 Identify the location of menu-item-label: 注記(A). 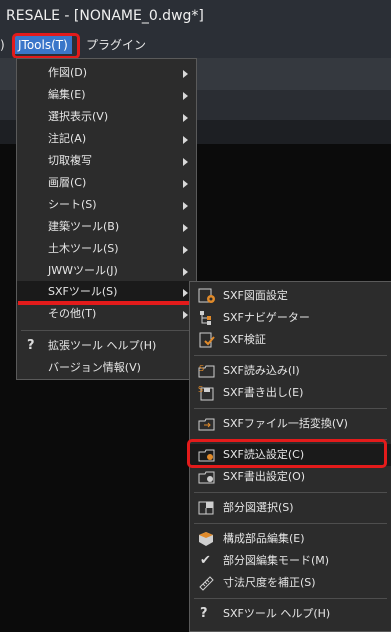
(67, 138).